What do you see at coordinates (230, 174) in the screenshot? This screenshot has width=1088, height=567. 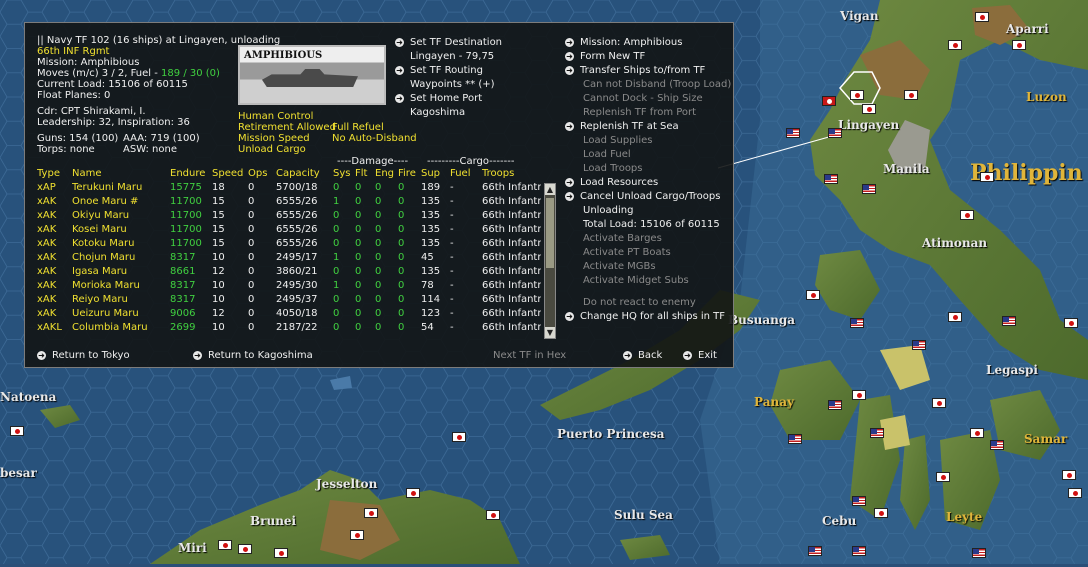 I see `column-header: Speed` at bounding box center [230, 174].